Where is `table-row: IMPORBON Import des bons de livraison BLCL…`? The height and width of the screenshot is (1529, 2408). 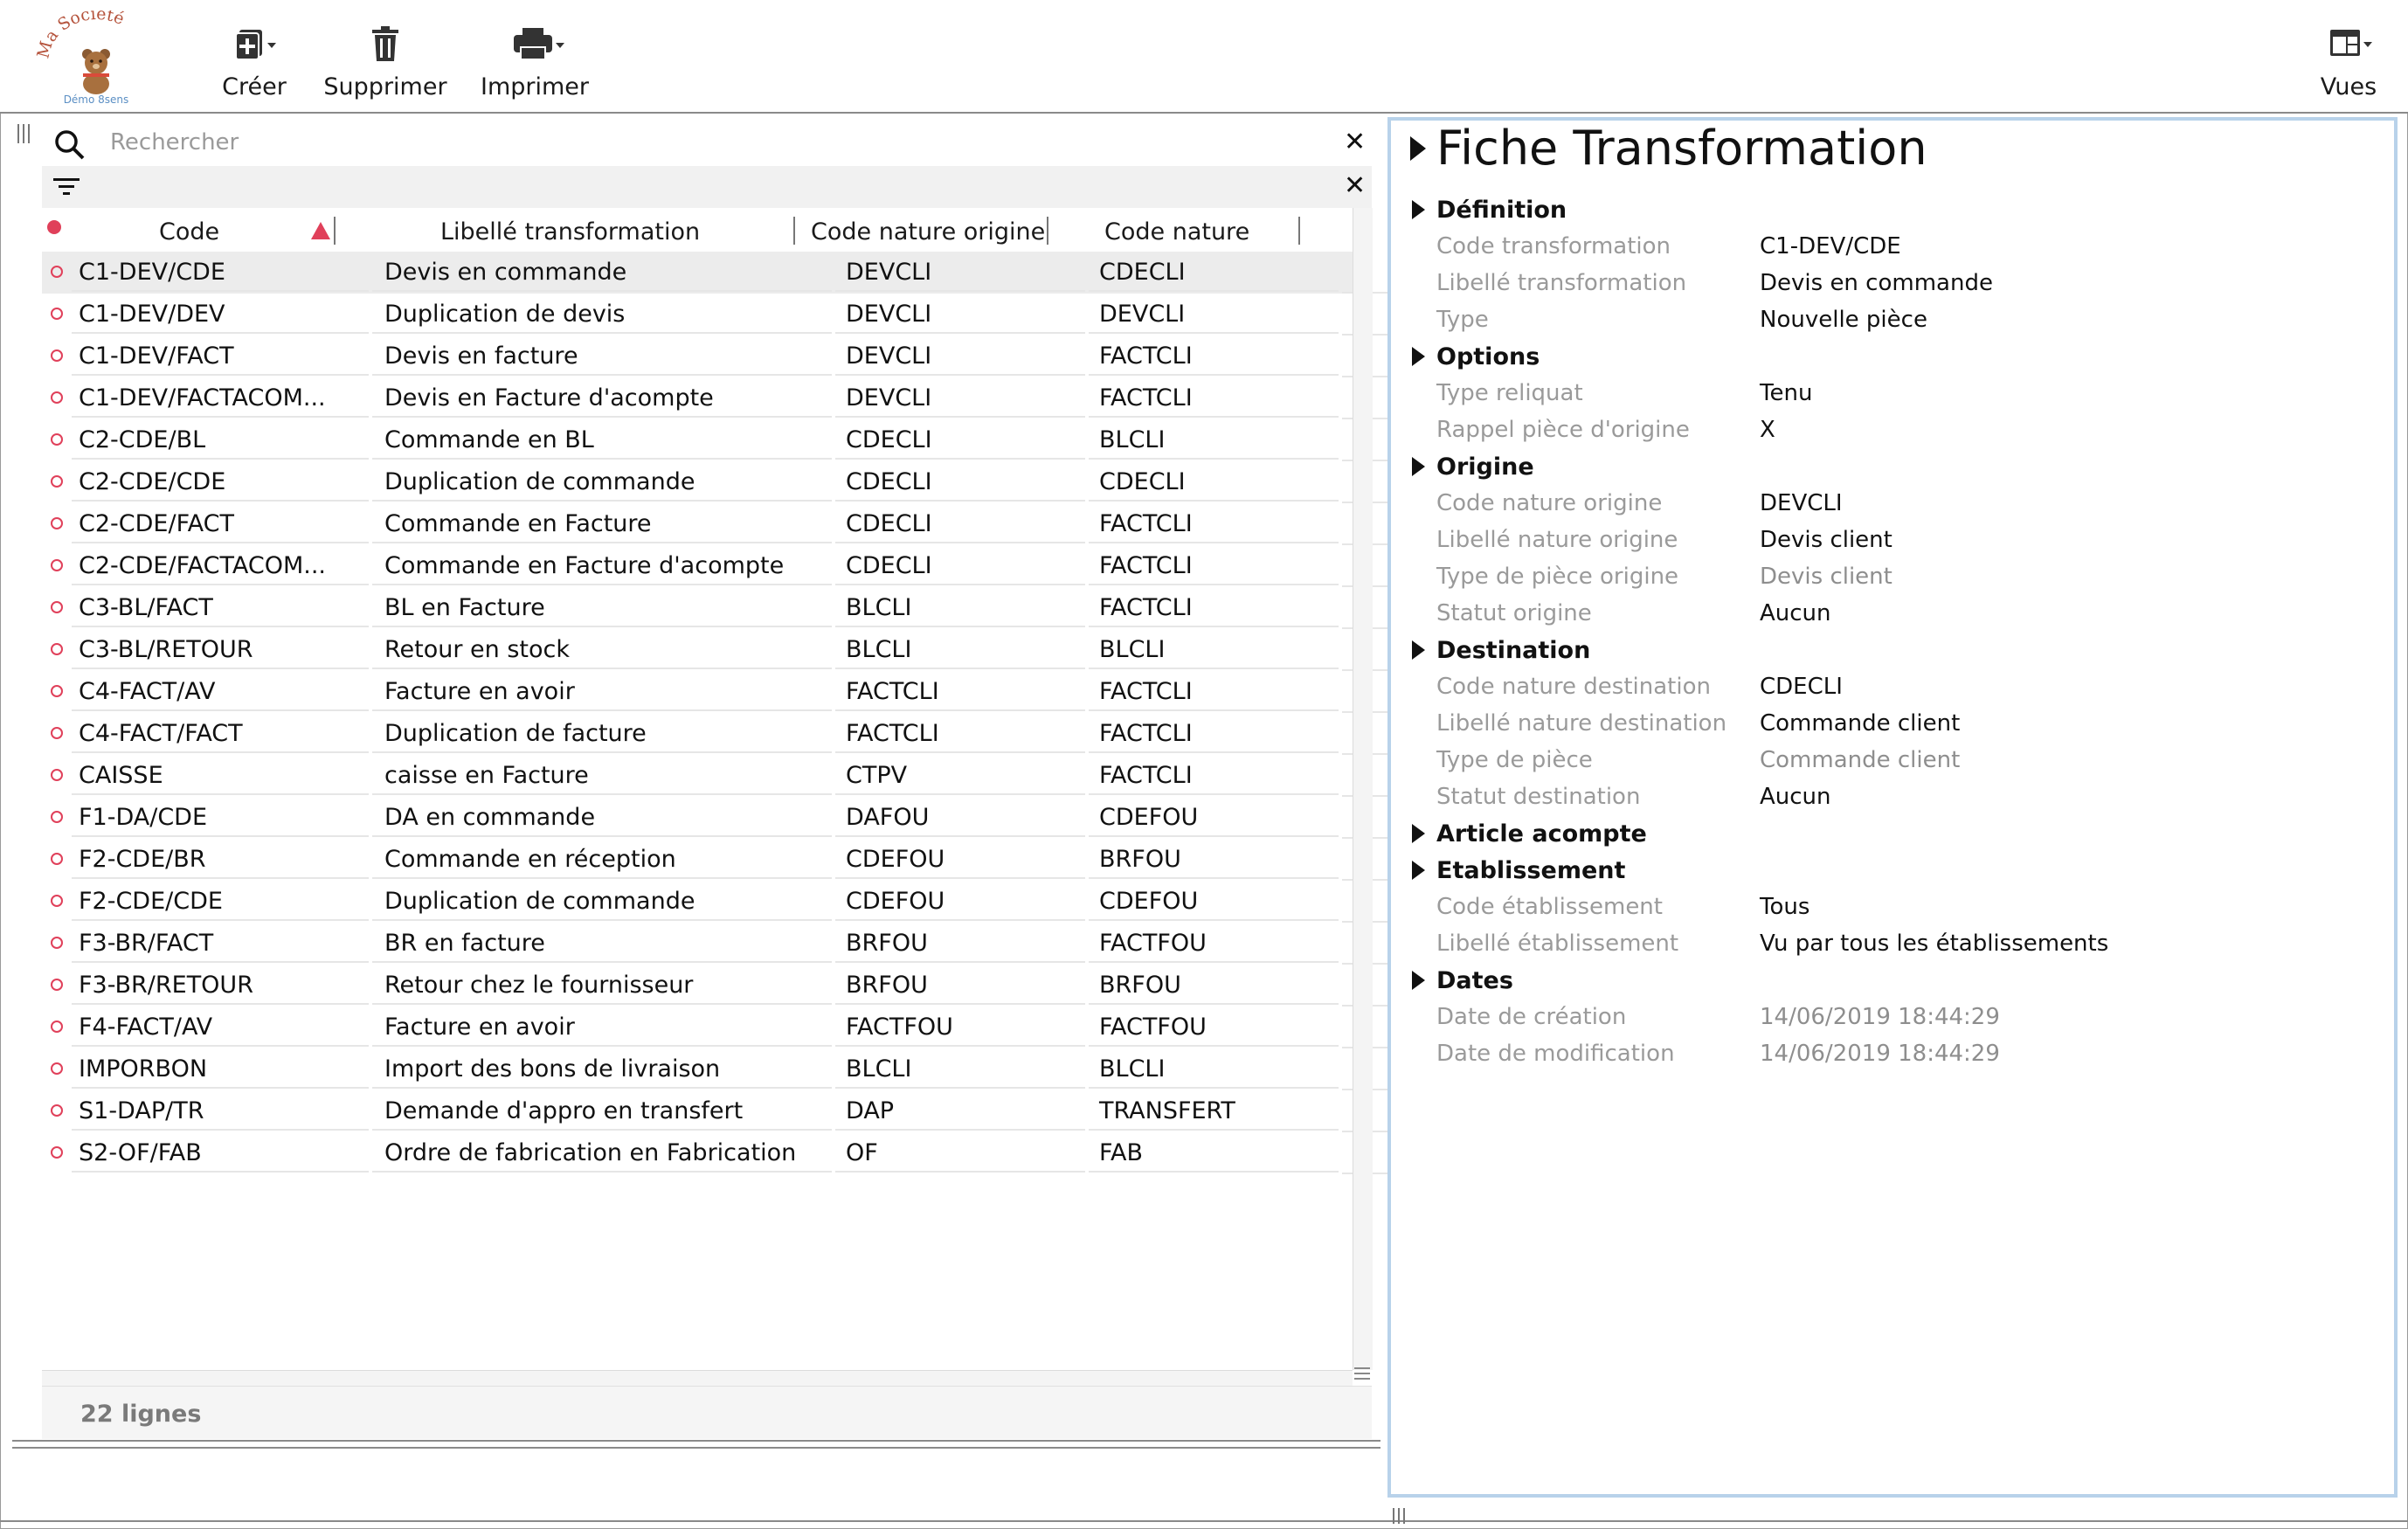
table-row: IMPORBON Import des bons de livraison BLCL… is located at coordinates (718, 1069).